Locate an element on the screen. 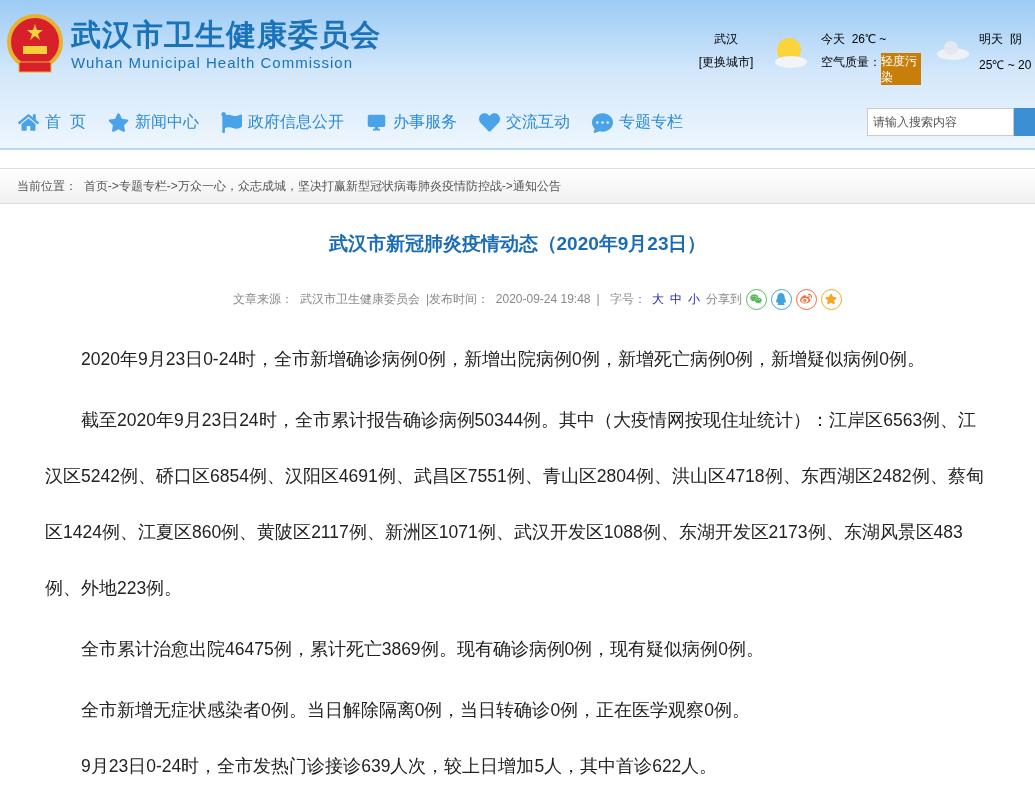 This screenshot has width=1035, height=786. today-weather: 今天 26℃ ~ is located at coordinates (854, 39).